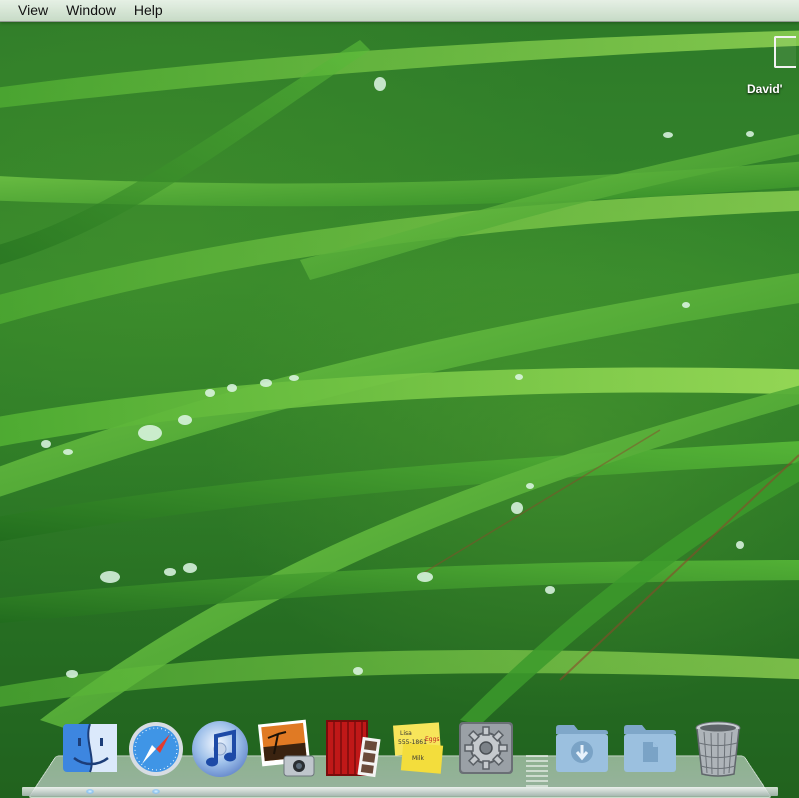 This screenshot has height=798, width=799. I want to click on dock-item-documents, so click(650, 748).